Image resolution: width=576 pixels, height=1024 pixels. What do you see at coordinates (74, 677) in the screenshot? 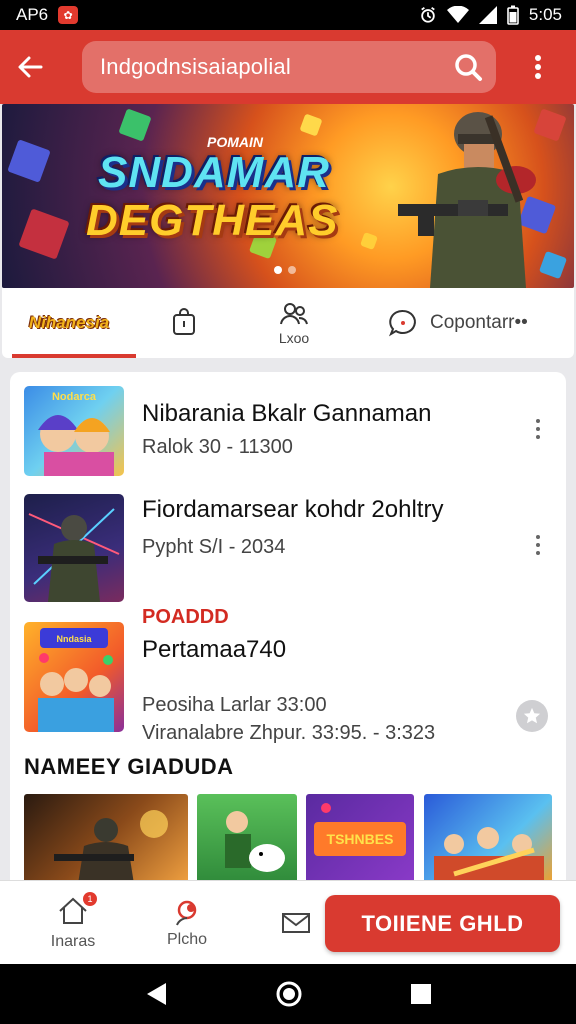
I see `game-thumbnail: Nndasia` at bounding box center [74, 677].